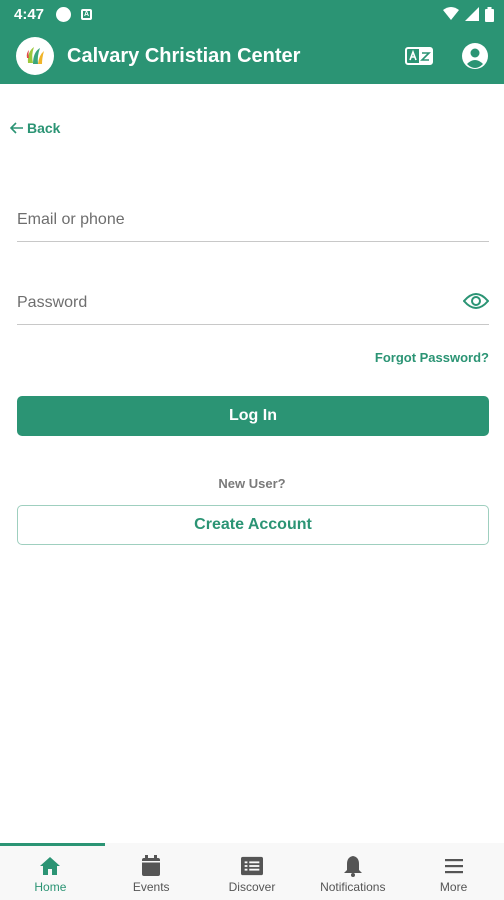 This screenshot has height=900, width=504. I want to click on nav-events-label: Events, so click(151, 887).